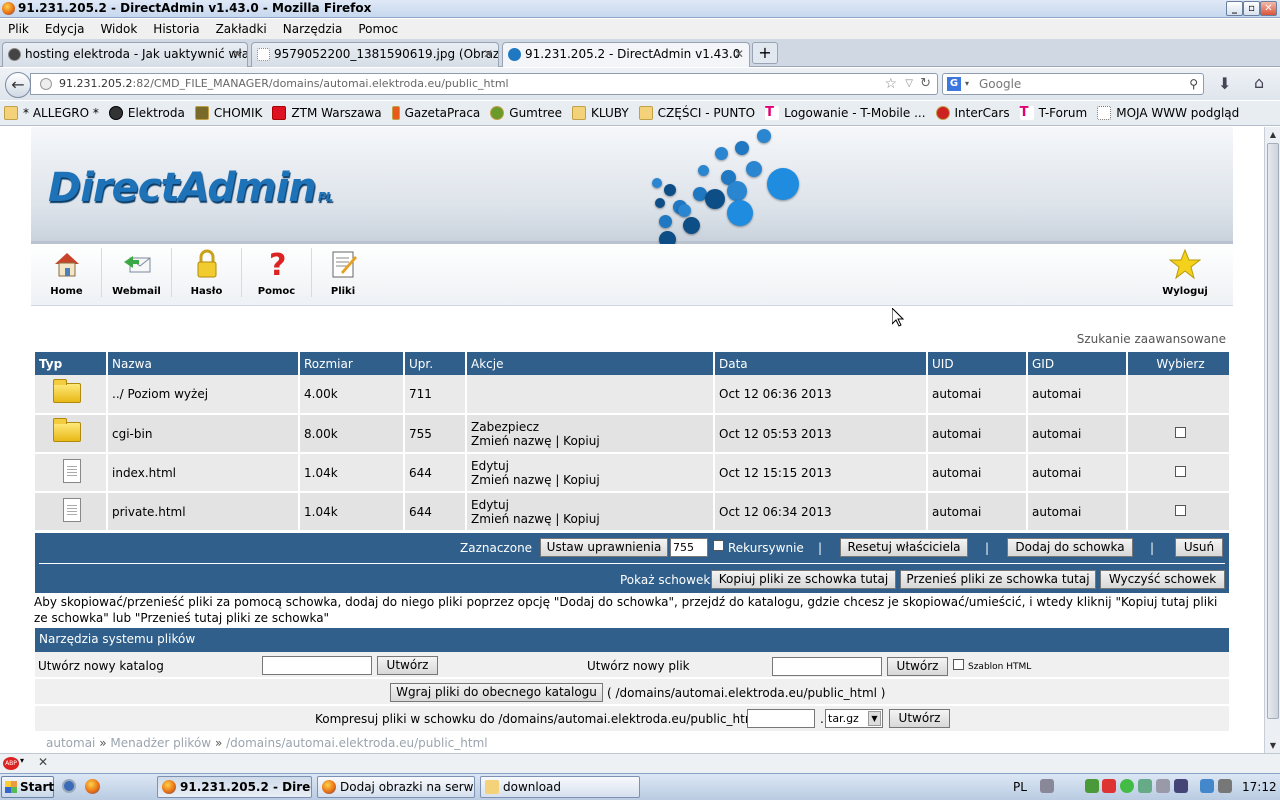 The width and height of the screenshot is (1280, 800). Describe the element at coordinates (1251, 8) in the screenshot. I see `maximize-button: ▫` at that location.